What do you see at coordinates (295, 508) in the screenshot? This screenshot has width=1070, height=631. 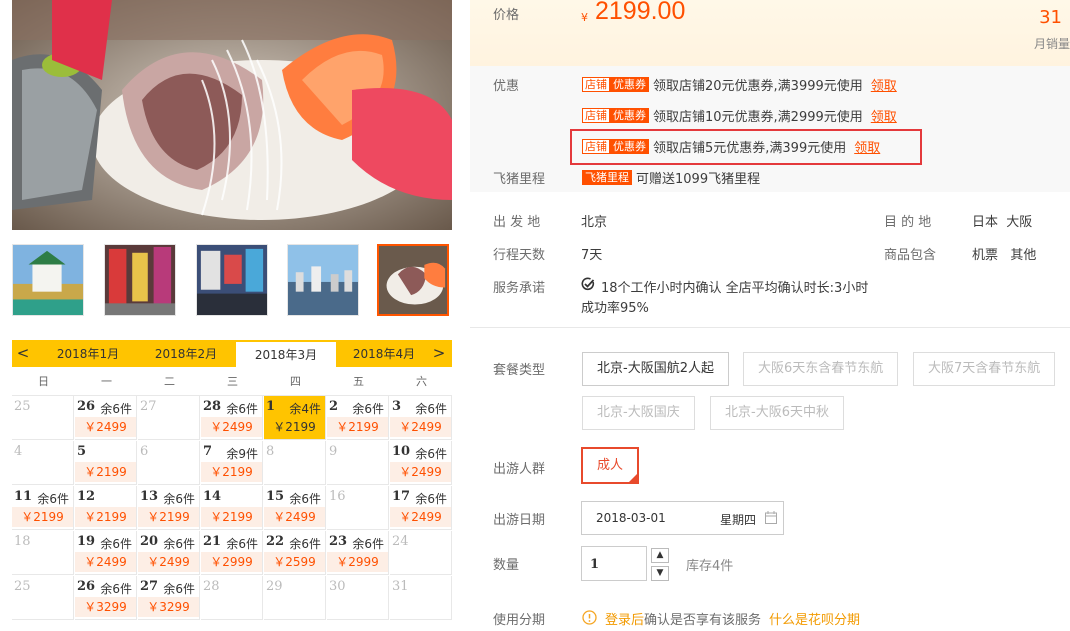 I see `calendar-day-cell: 15 余6件 ￥2499` at bounding box center [295, 508].